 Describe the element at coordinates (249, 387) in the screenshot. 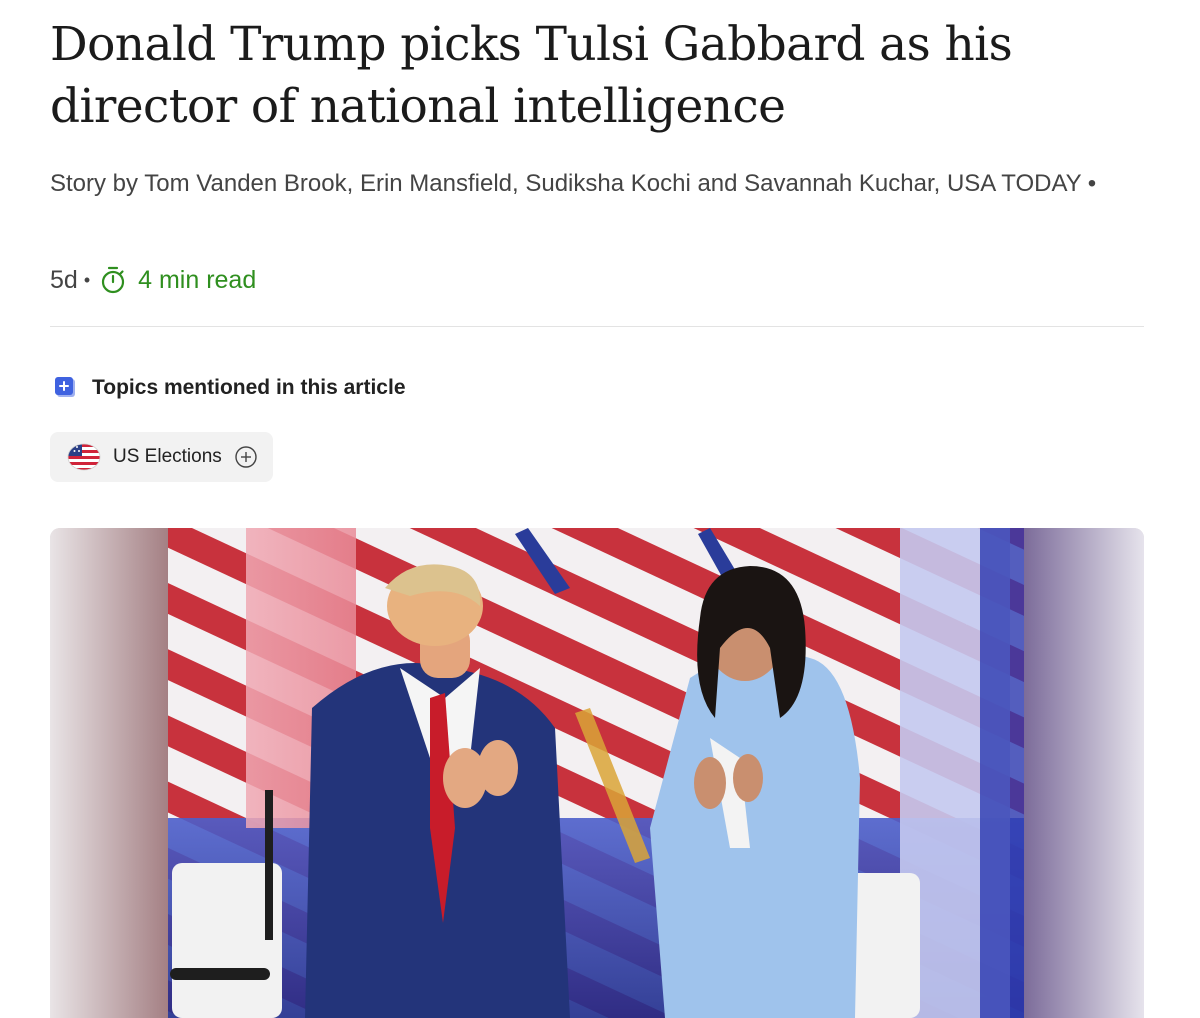

I see `topics-heading: Topics mentioned in this article` at that location.